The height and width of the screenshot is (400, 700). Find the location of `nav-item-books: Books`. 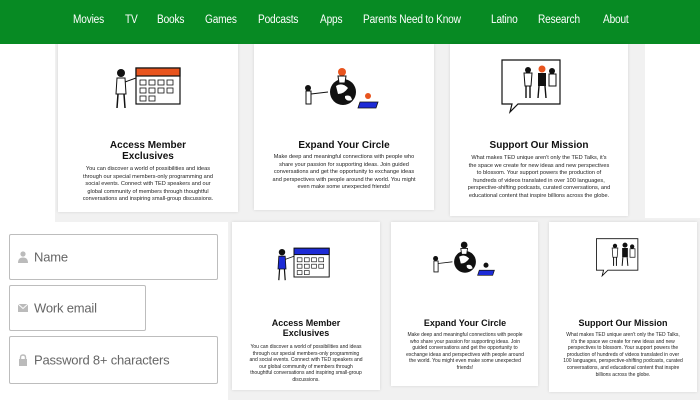

nav-item-books: Books is located at coordinates (170, 20).